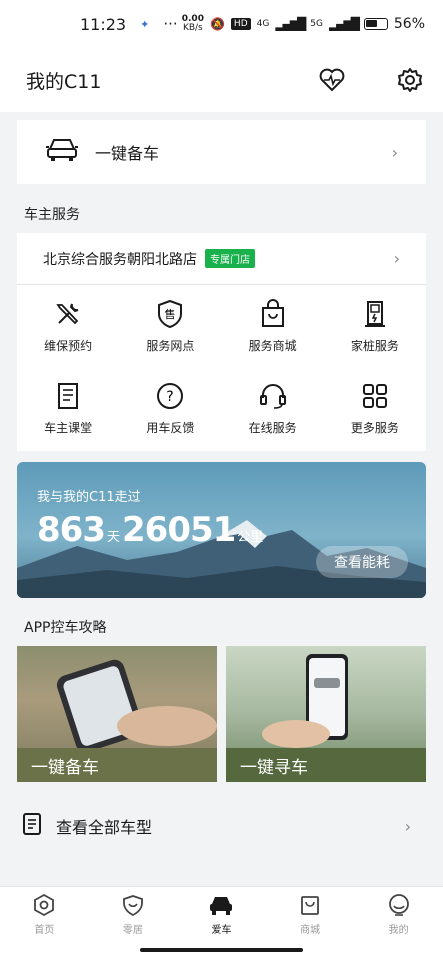 The width and height of the screenshot is (443, 960). What do you see at coordinates (132, 930) in the screenshot?
I see `tab-label: 零居` at bounding box center [132, 930].